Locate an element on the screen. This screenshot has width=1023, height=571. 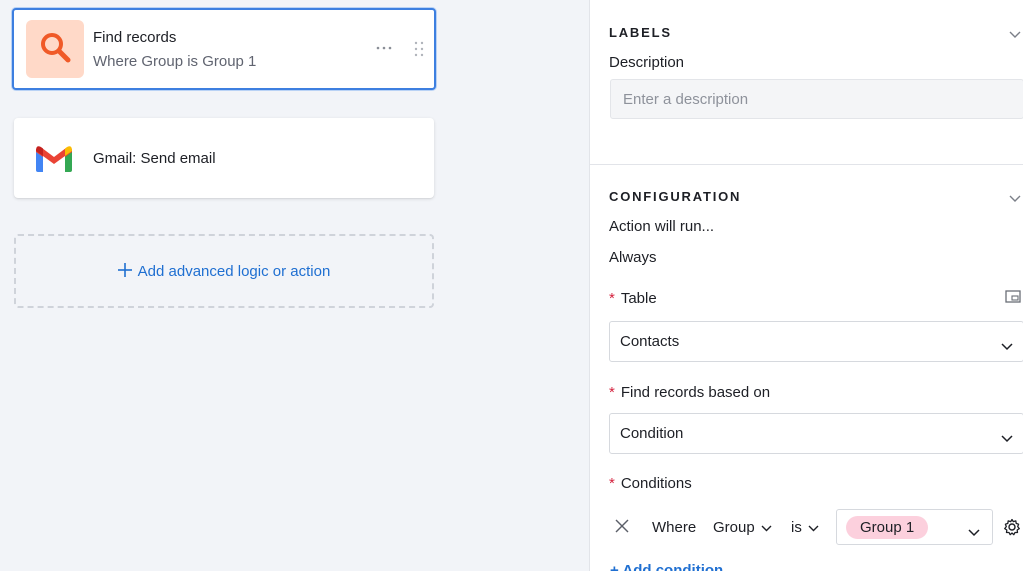
condition-value-pill: Group 1 is located at coordinates (887, 527).